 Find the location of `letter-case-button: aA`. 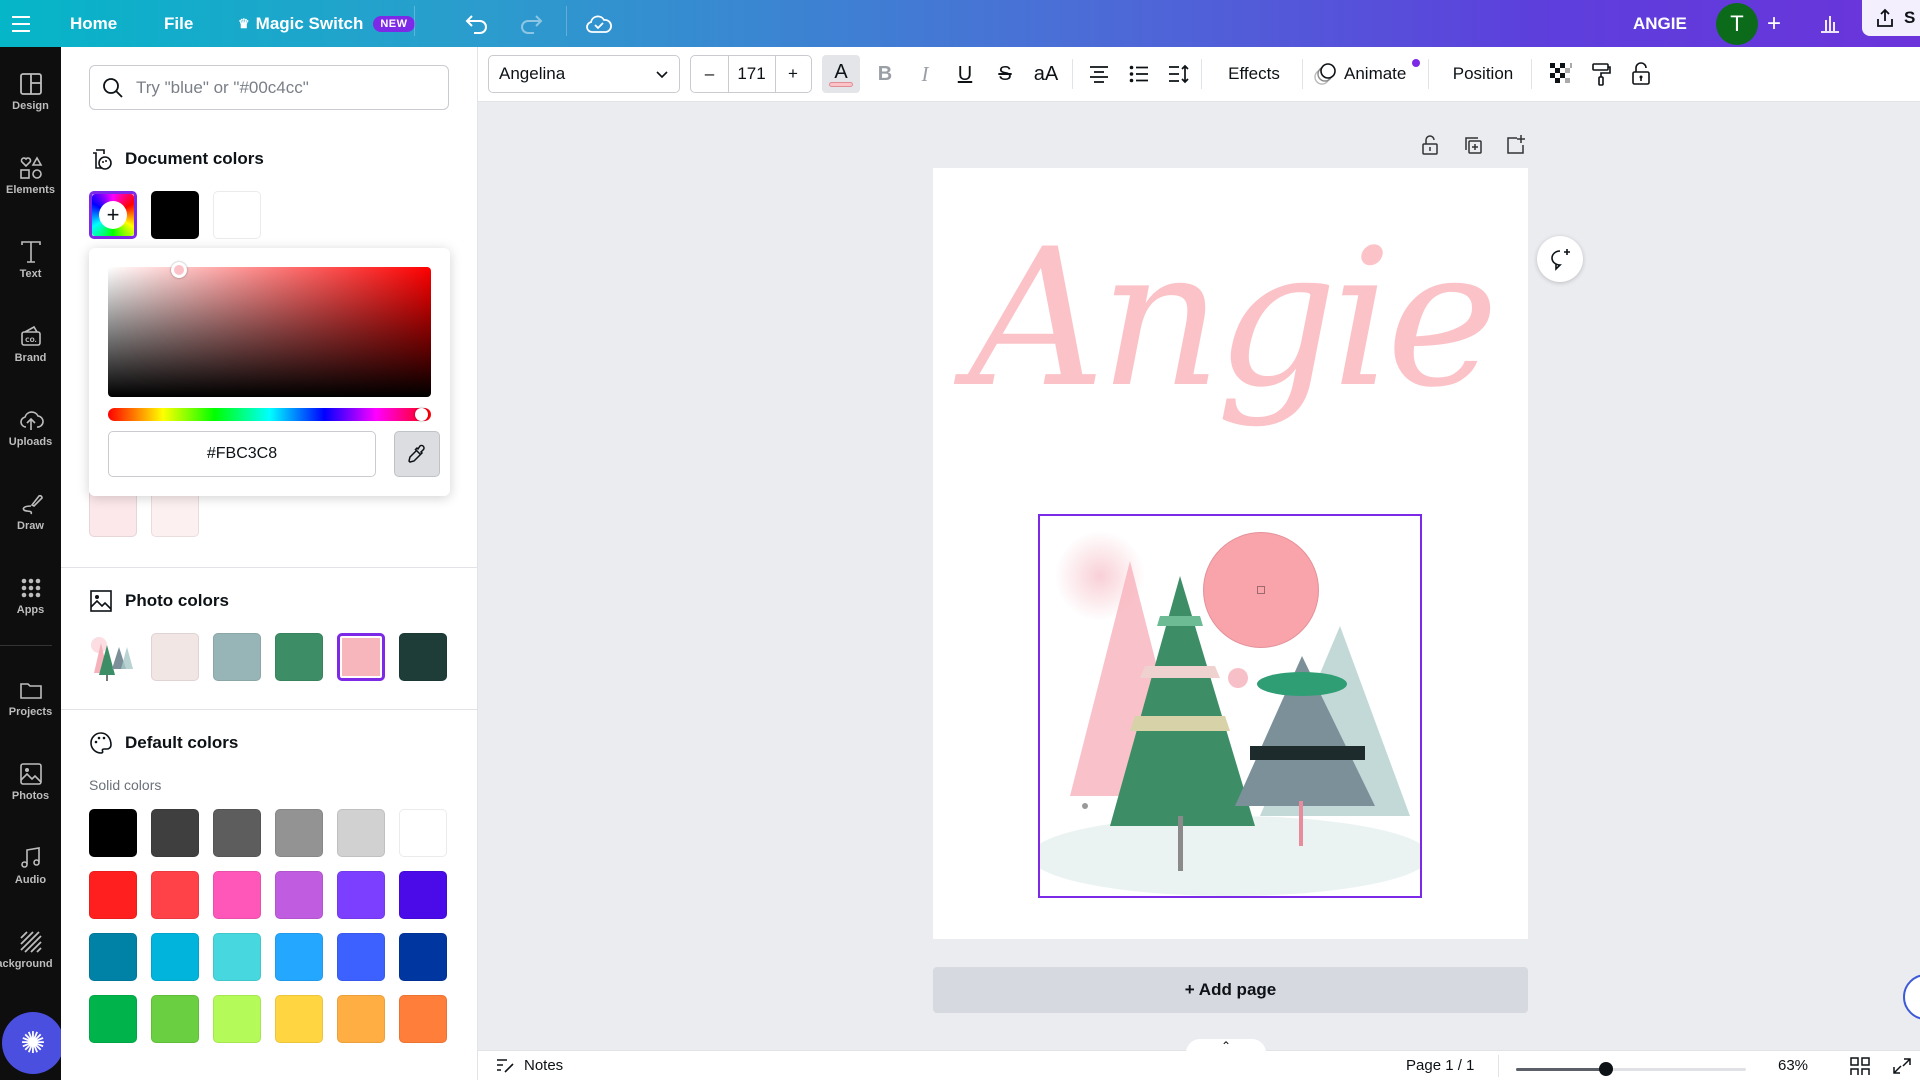

letter-case-button: aA is located at coordinates (1046, 74).